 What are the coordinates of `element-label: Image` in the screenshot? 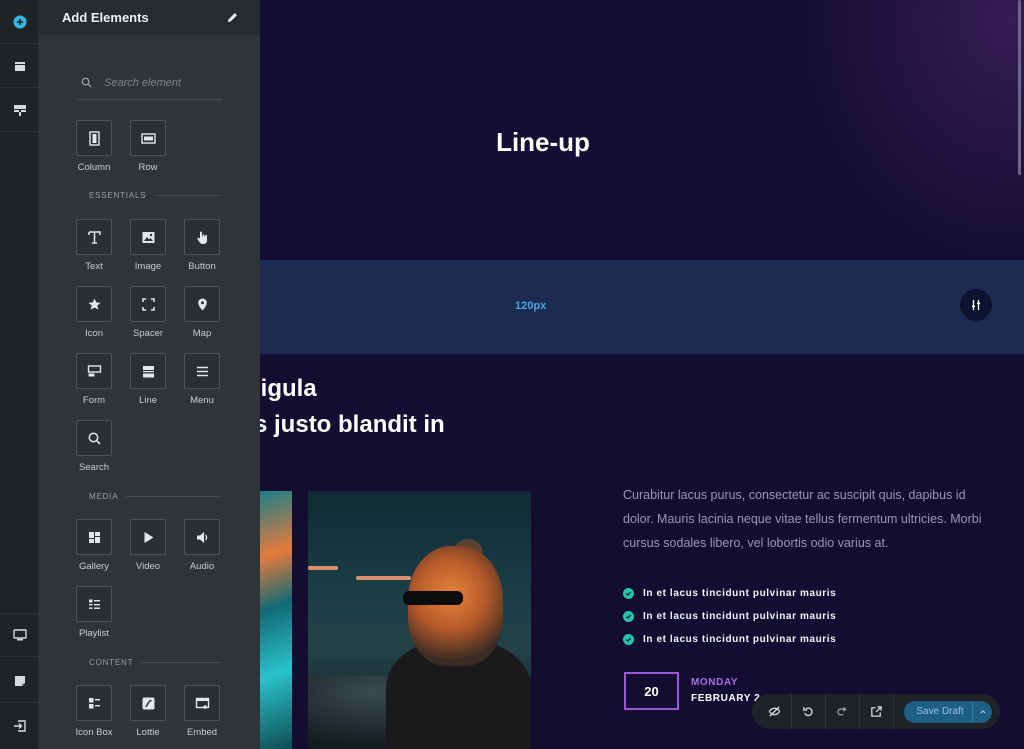 It's located at (148, 266).